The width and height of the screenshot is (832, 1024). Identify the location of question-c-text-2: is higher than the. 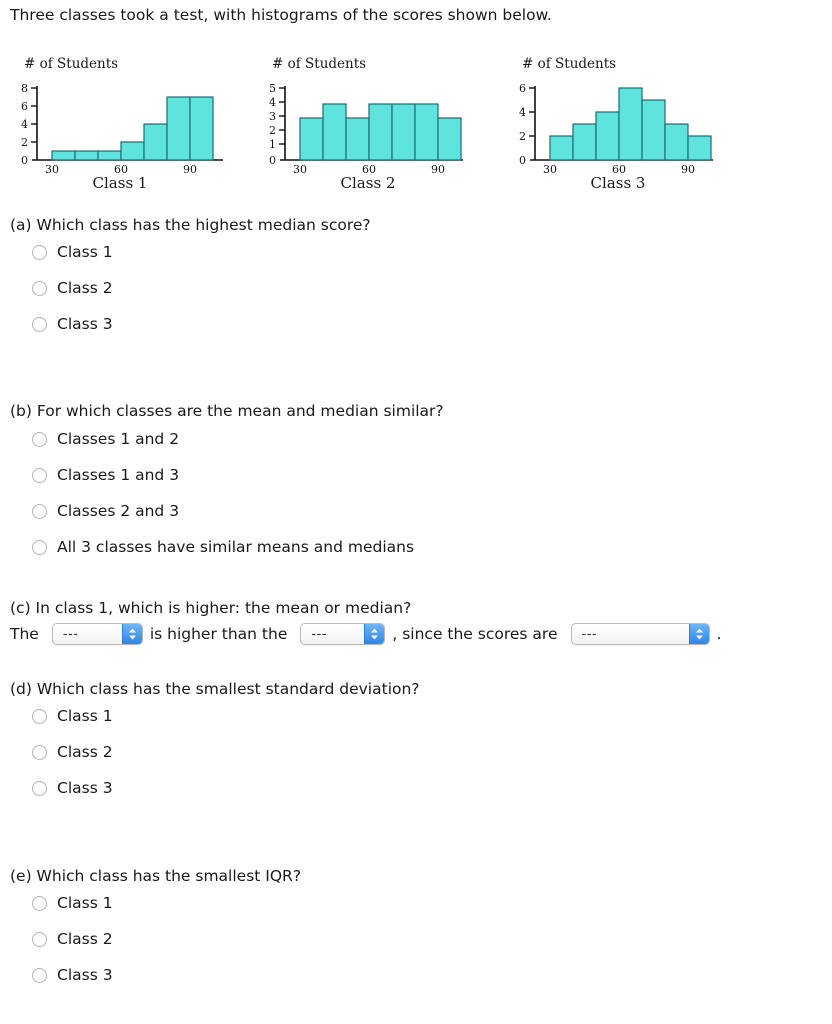
(218, 634).